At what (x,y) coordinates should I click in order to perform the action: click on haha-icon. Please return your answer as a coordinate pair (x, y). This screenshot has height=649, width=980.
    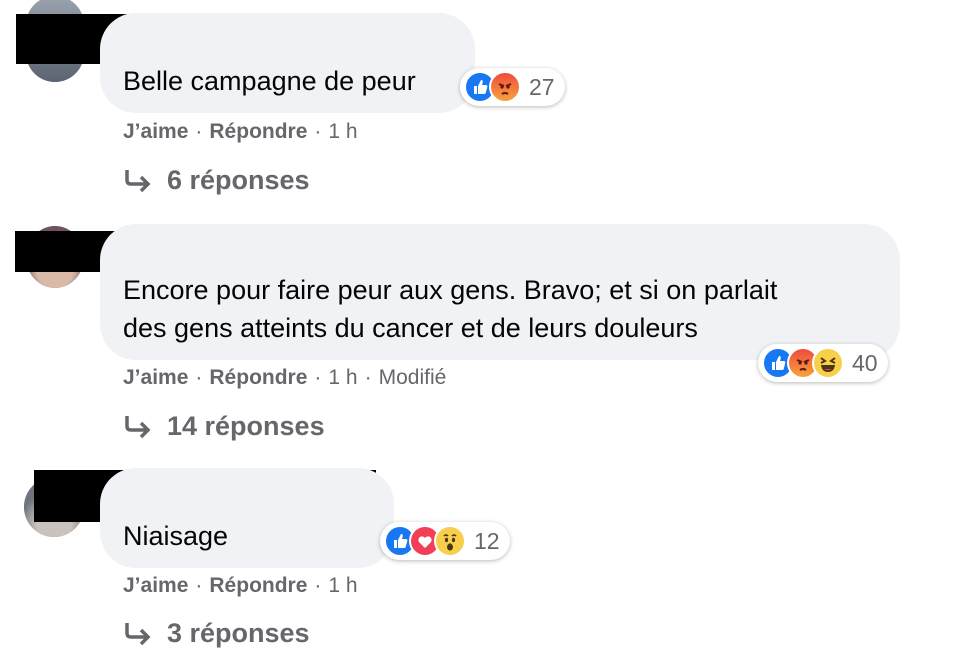
    Looking at the image, I should click on (828, 363).